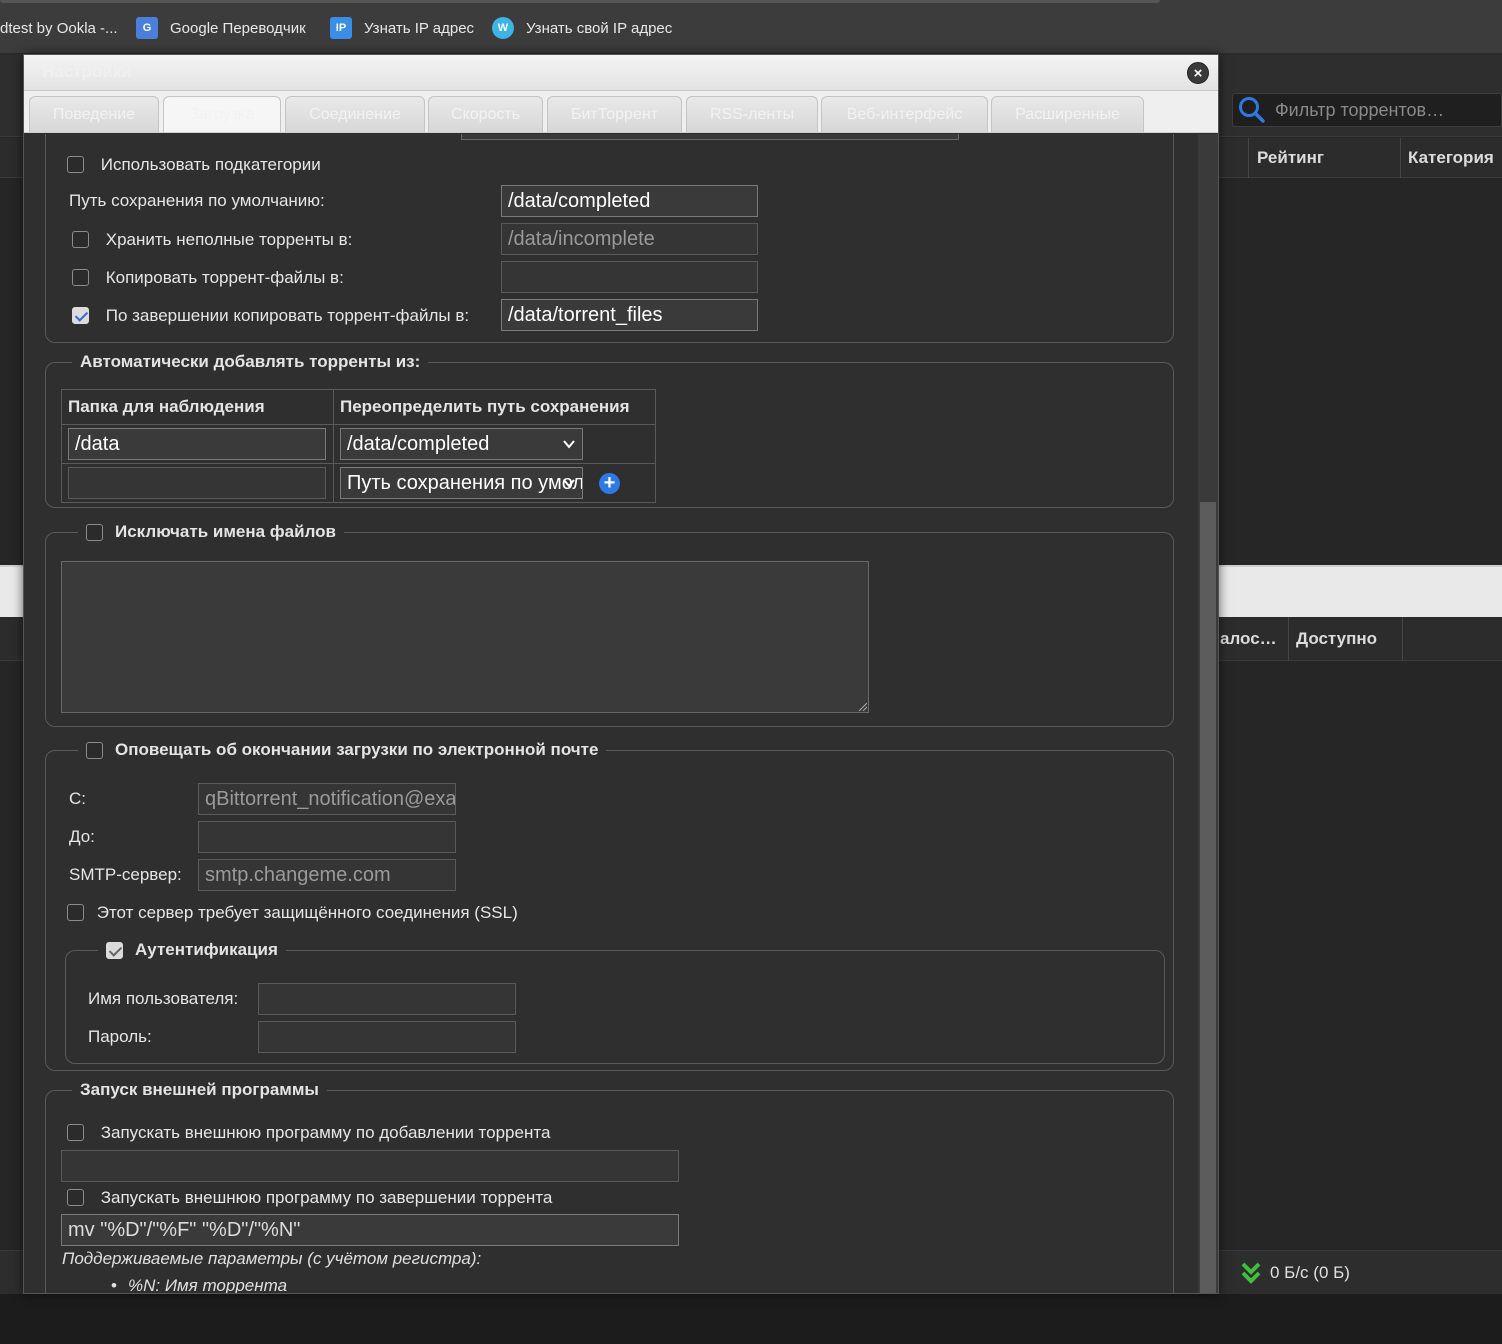 The height and width of the screenshot is (1344, 1502). I want to click on watched-row-2-override-cell: Путь сохранения по умолчанию +, so click(494, 483).